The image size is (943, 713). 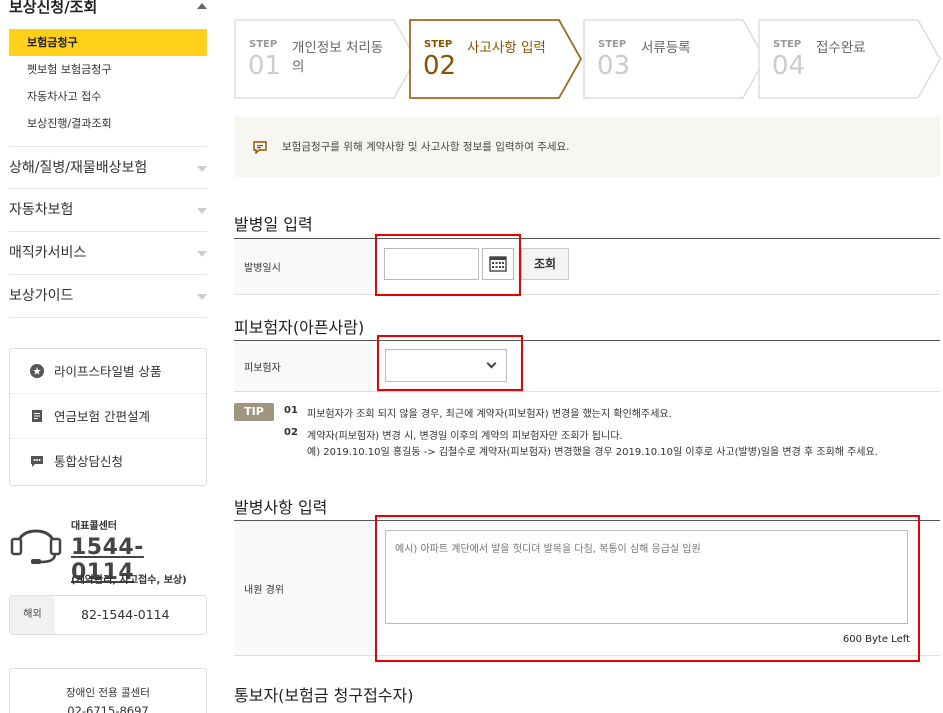 I want to click on quick-link-consult: 통합상담신청, so click(x=108, y=461).